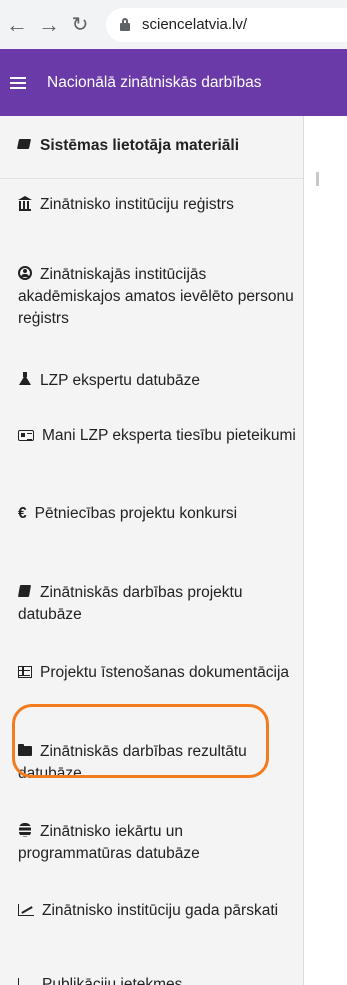 Image resolution: width=347 pixels, height=985 pixels. I want to click on sidebar-item-project-documentation: Projektu īstenošanas dokumentācija, so click(157, 673).